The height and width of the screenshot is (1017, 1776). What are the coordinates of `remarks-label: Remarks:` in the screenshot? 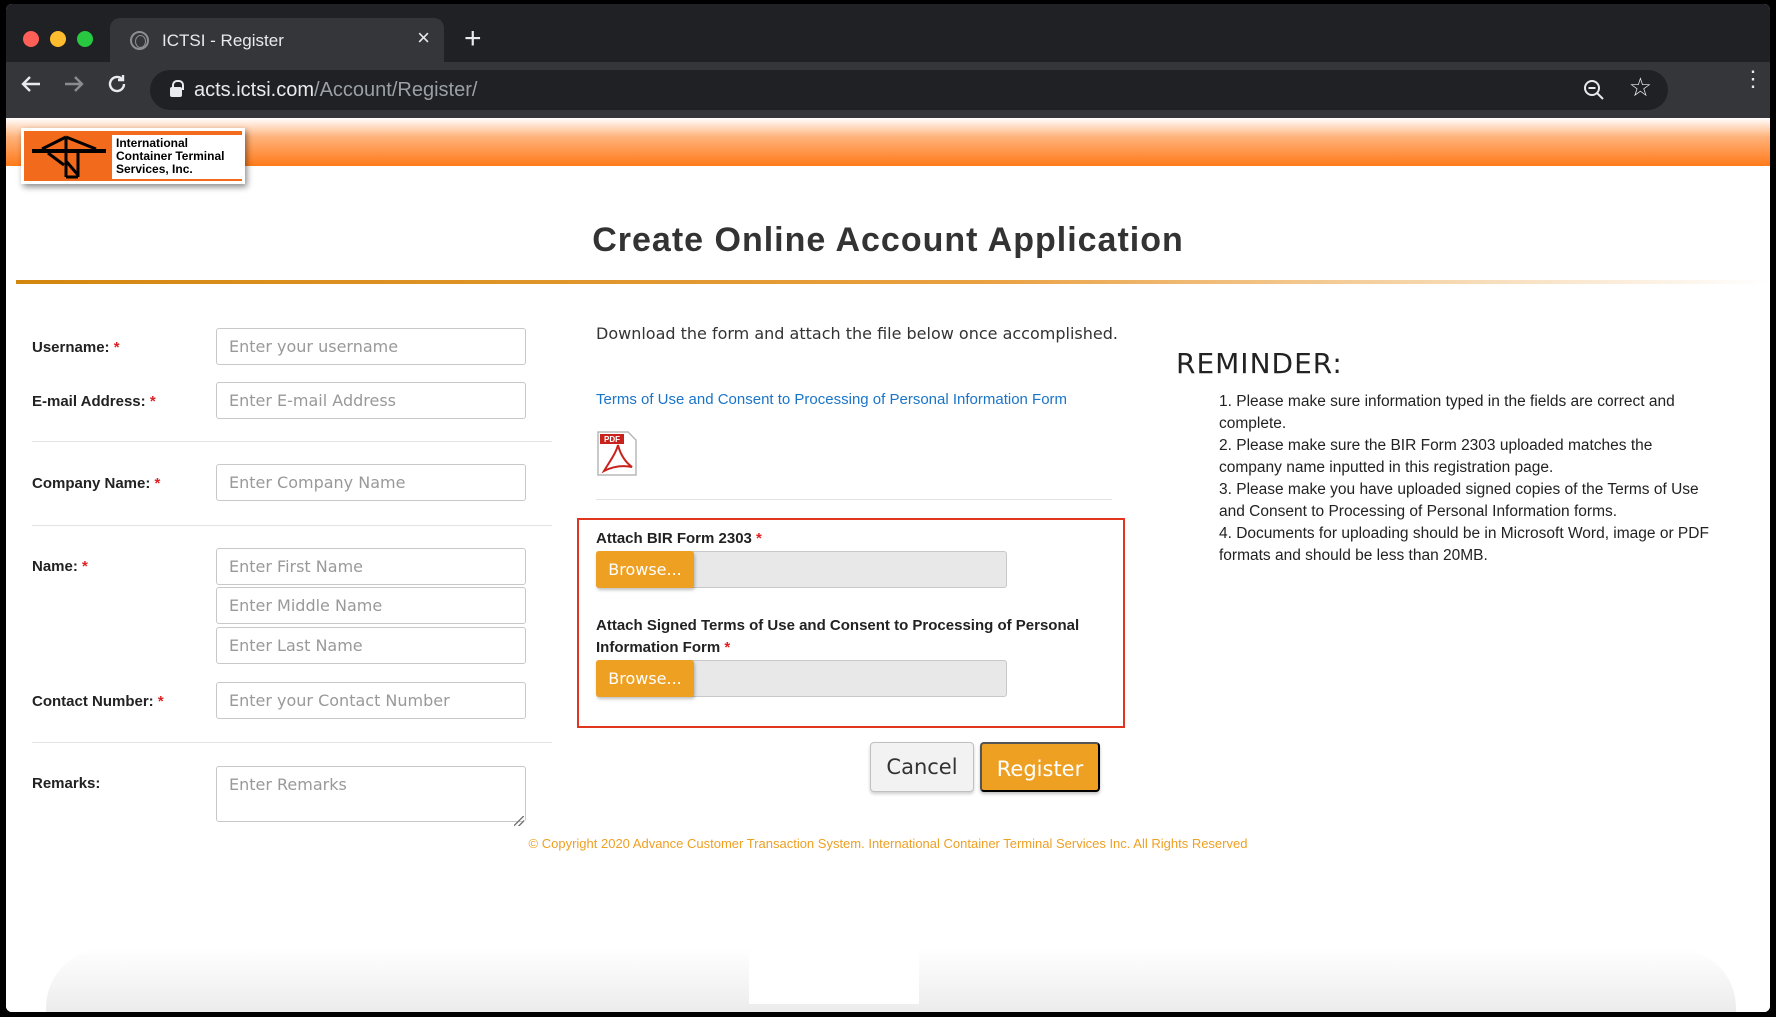 It's located at (66, 783).